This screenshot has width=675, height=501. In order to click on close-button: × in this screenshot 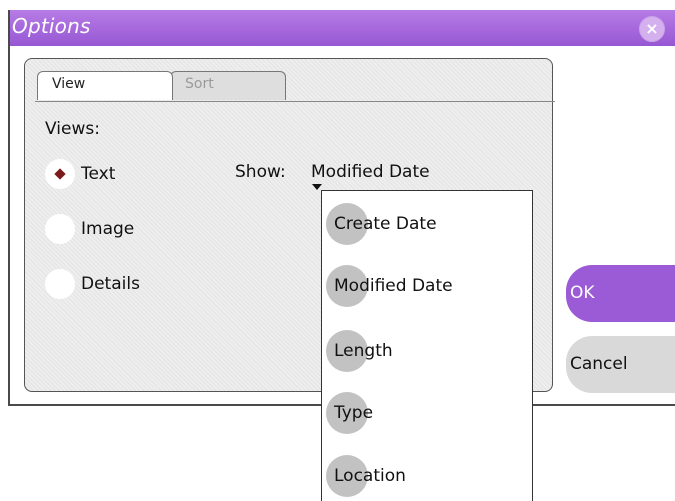, I will do `click(652, 29)`.